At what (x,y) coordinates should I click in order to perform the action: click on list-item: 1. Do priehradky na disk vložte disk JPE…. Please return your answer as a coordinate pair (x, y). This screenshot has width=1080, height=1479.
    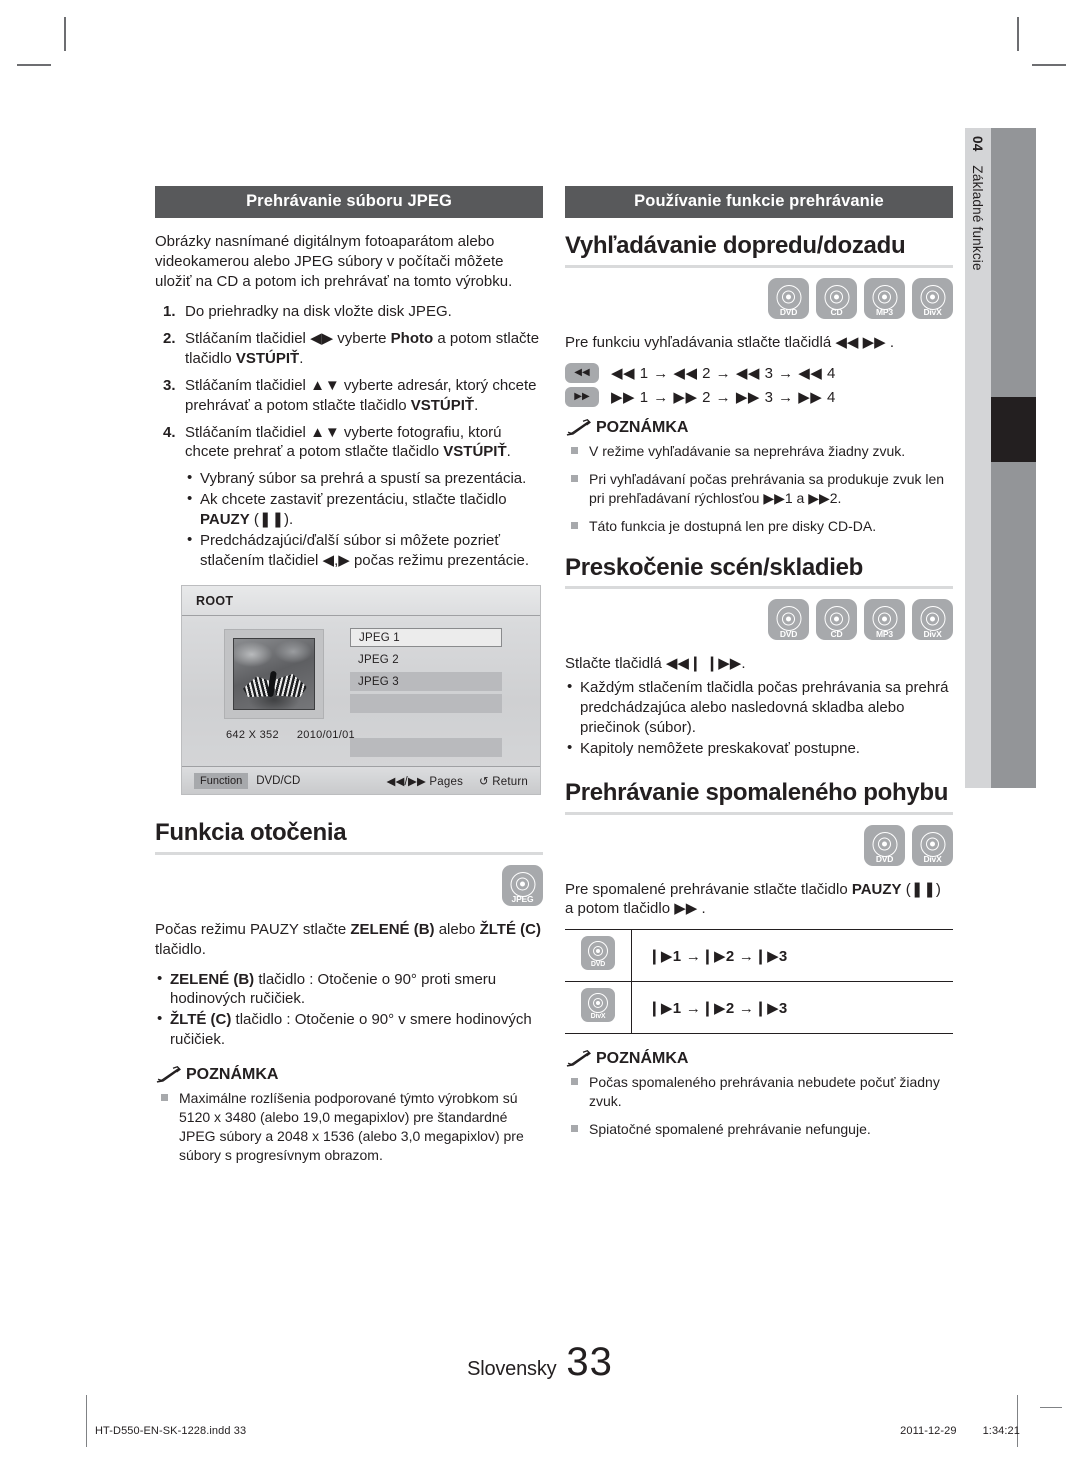
    Looking at the image, I should click on (349, 312).